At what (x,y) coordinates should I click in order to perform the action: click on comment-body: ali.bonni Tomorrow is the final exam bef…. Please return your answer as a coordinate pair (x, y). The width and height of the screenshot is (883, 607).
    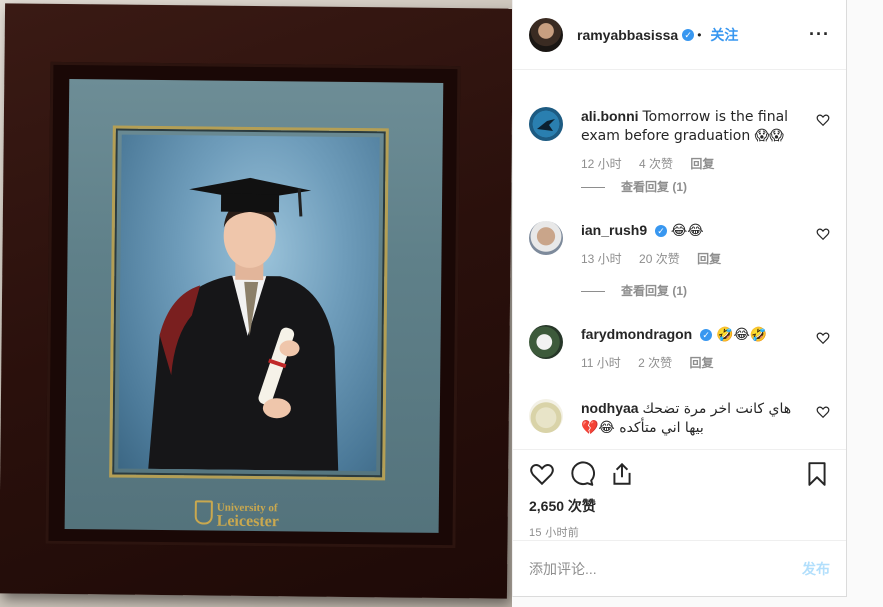
    Looking at the image, I should click on (690, 140).